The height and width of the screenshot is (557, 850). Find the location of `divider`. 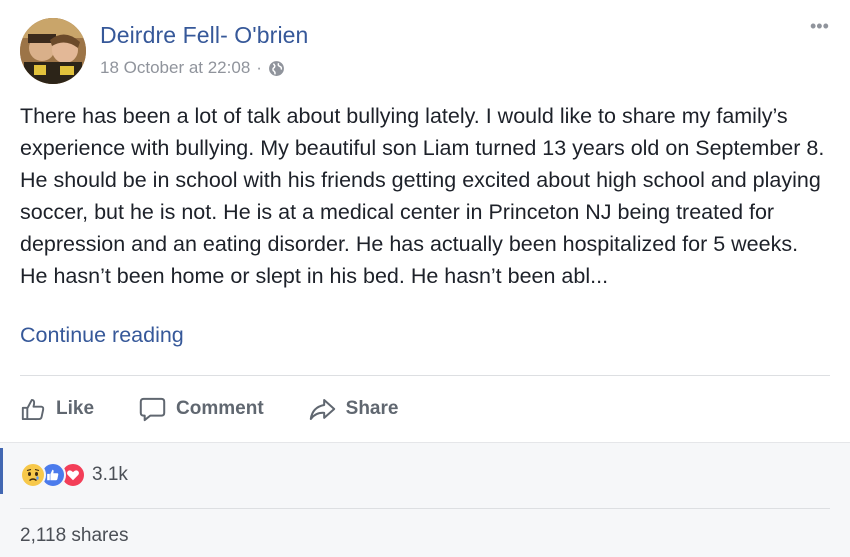

divider is located at coordinates (425, 375).